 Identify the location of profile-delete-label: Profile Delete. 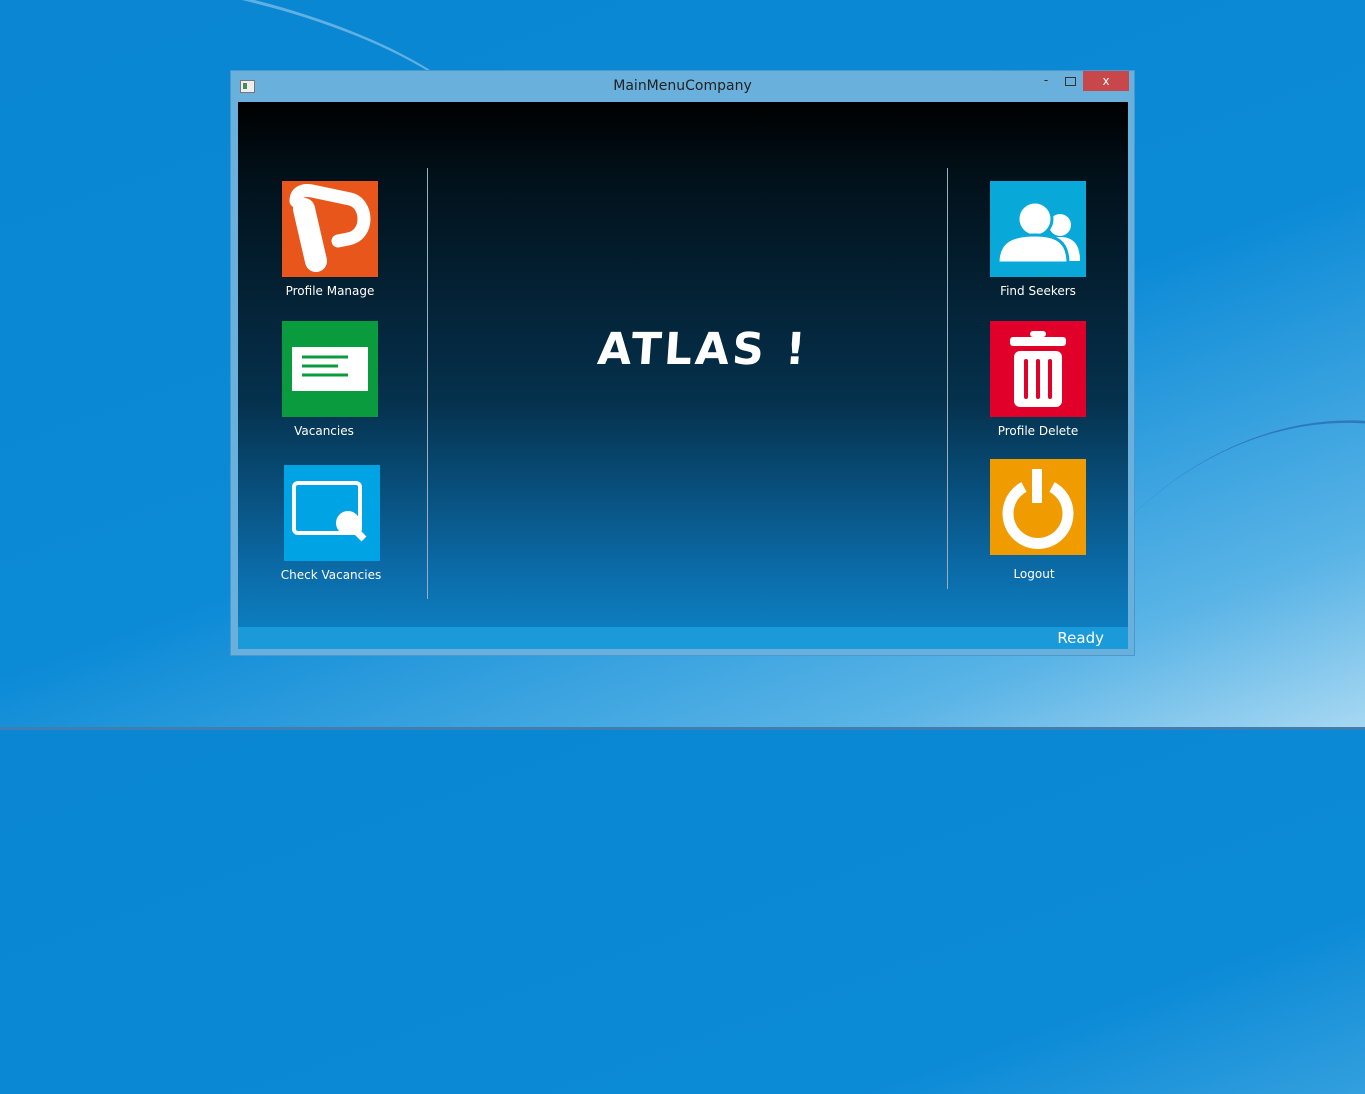
(1038, 431).